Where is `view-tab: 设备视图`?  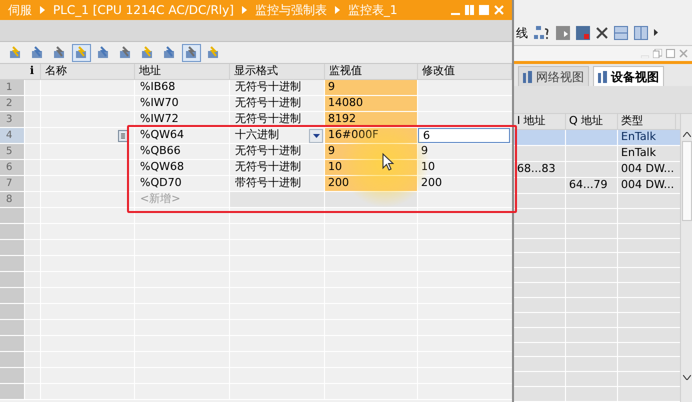
view-tab: 设备视图 is located at coordinates (628, 76).